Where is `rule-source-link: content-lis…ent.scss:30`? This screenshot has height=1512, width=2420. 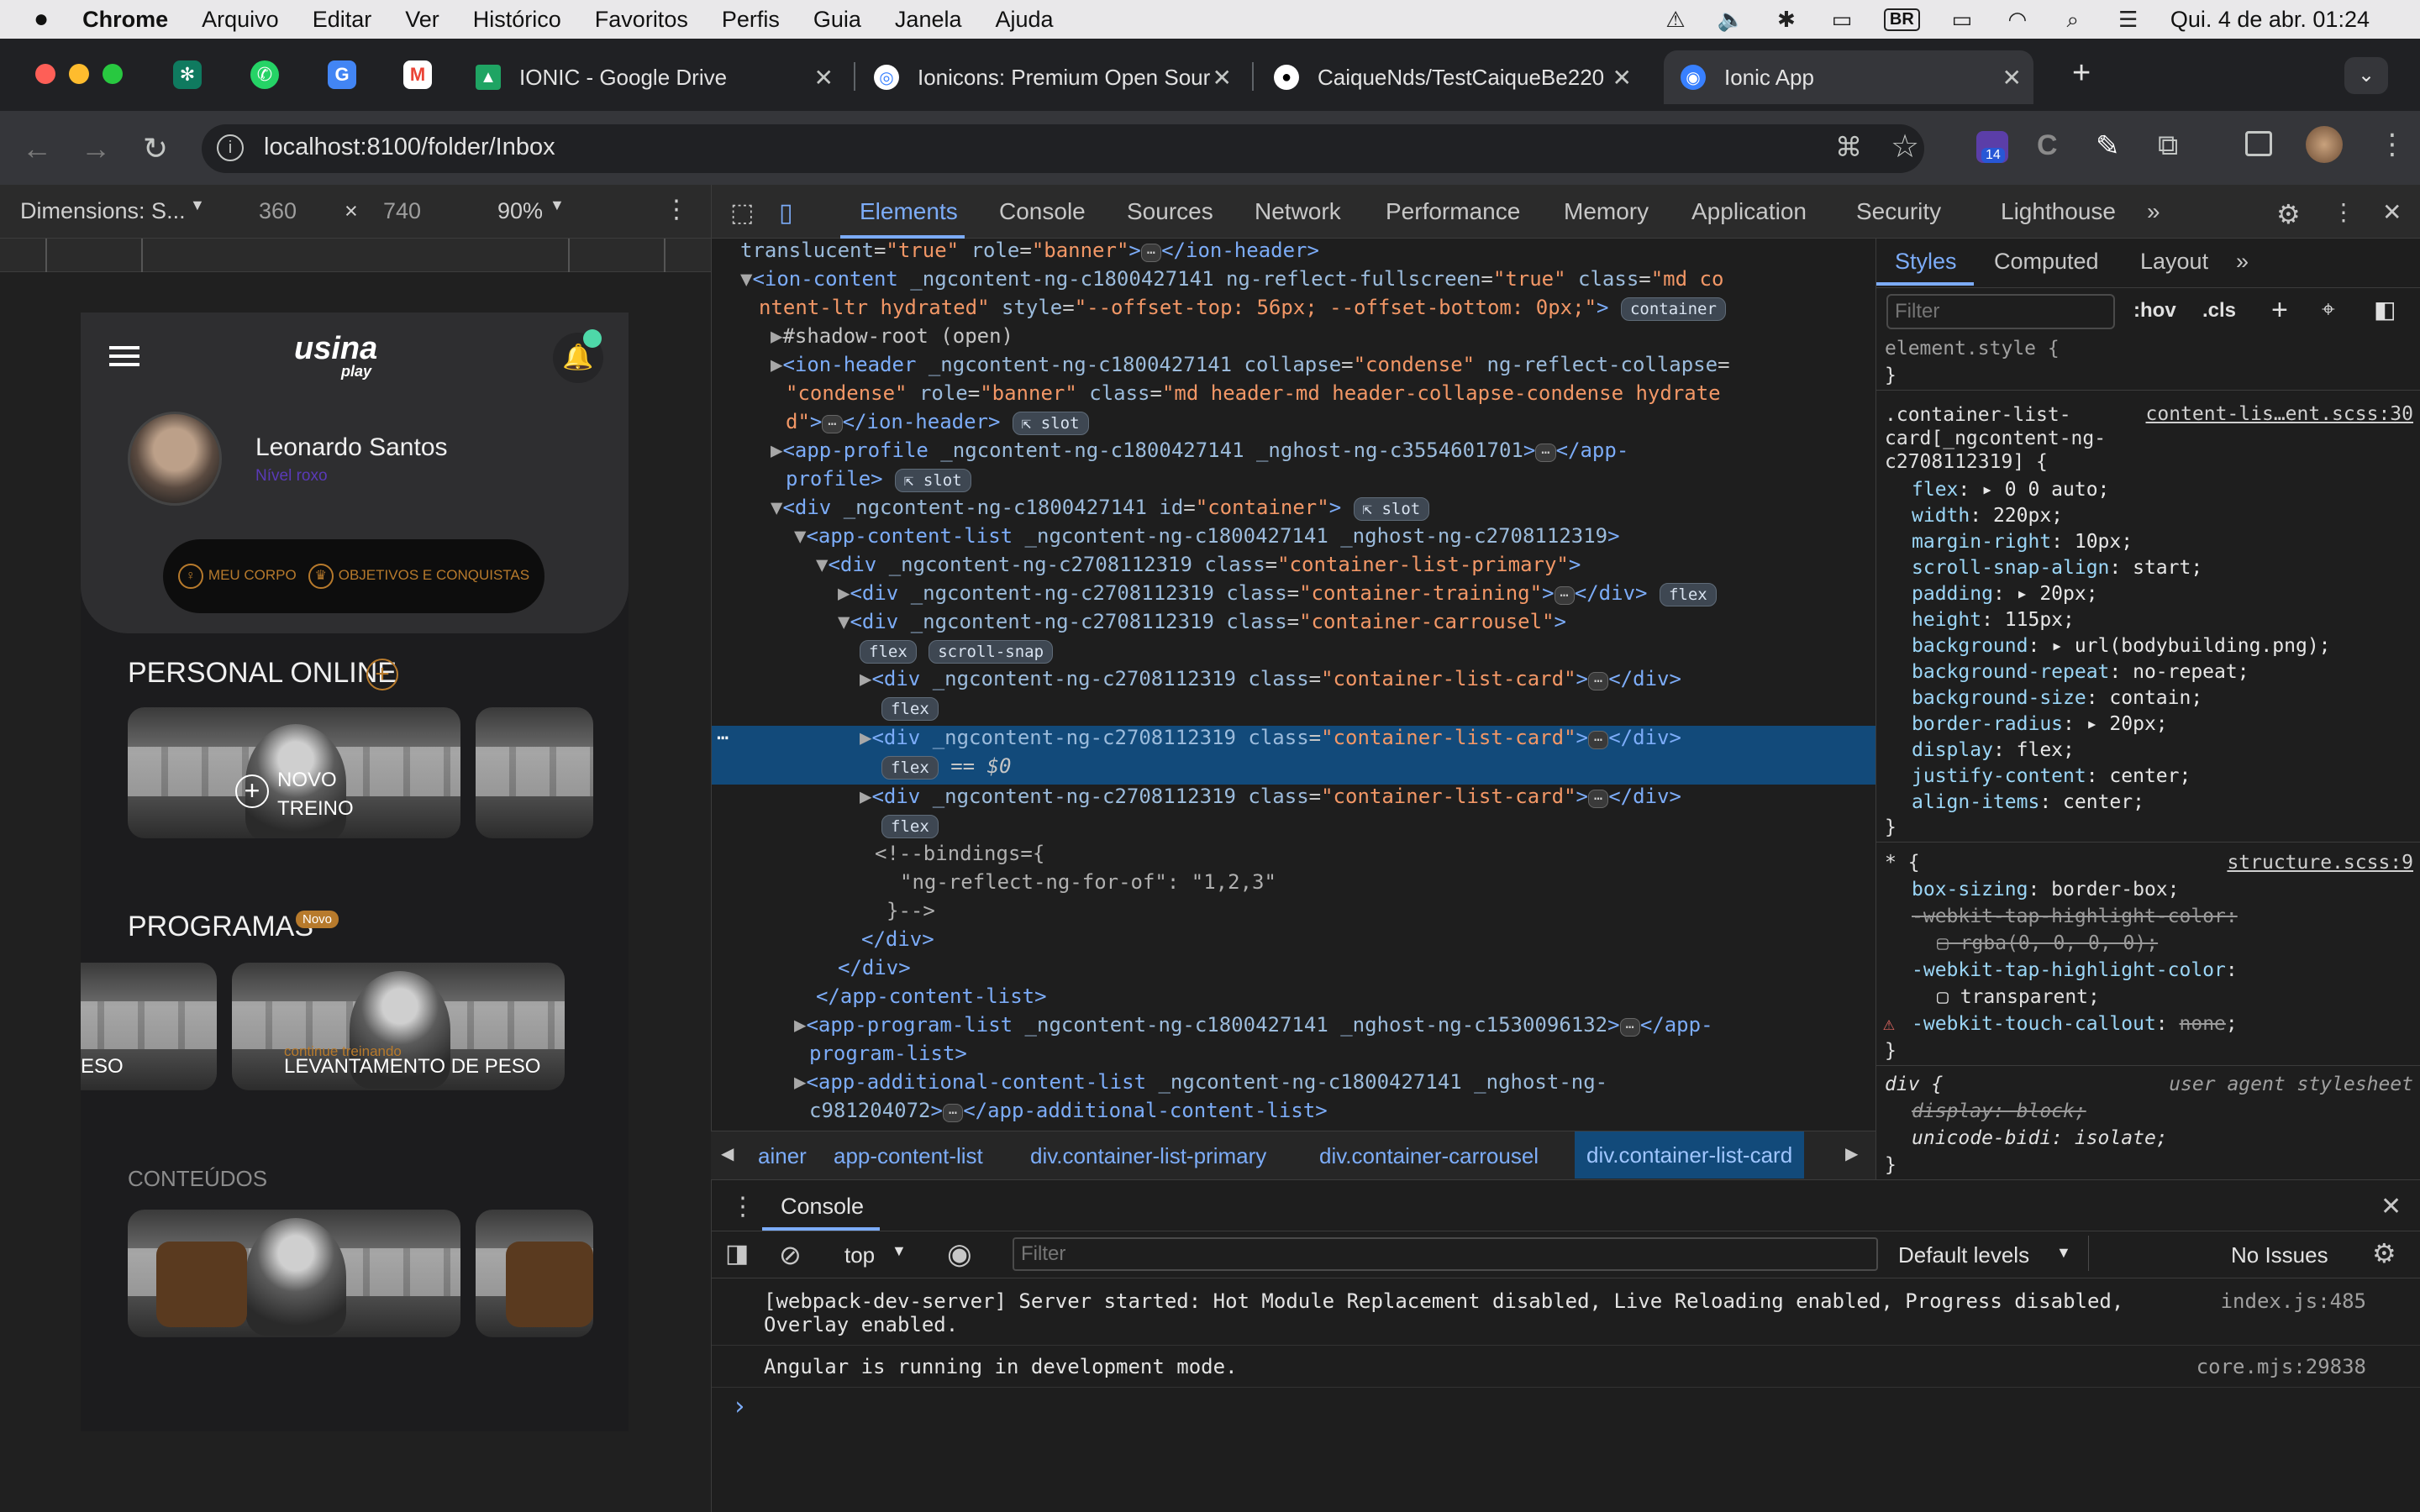 rule-source-link: content-lis…ent.scss:30 is located at coordinates (2280, 414).